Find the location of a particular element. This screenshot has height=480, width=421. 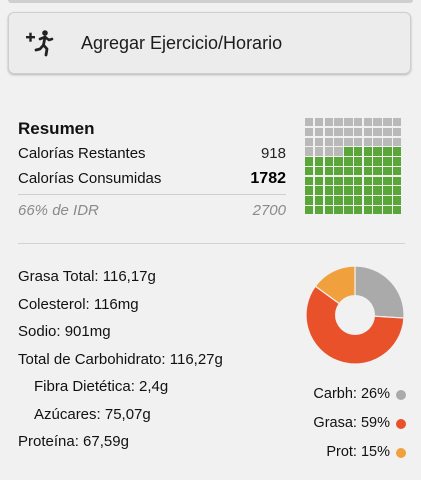

legend-fat-label: Grasa: 59% is located at coordinates (351, 423).